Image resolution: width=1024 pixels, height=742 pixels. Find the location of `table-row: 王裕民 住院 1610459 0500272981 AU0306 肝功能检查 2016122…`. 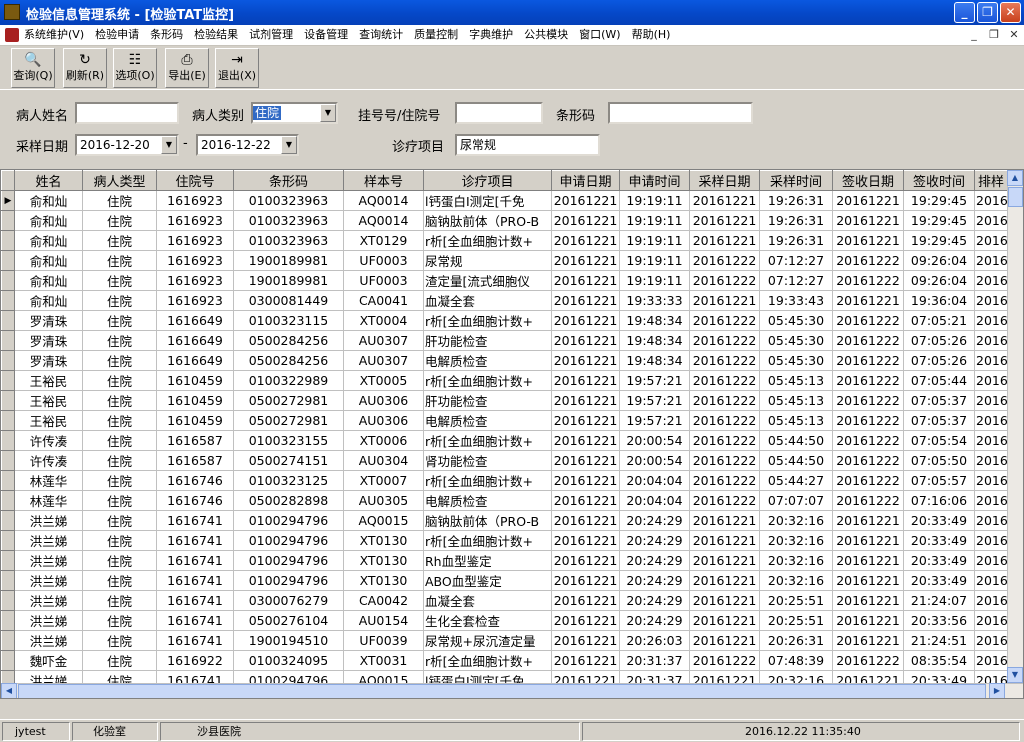

table-row: 王裕民 住院 1610459 0500272981 AU0306 肝功能检查 2016122… is located at coordinates (504, 400).